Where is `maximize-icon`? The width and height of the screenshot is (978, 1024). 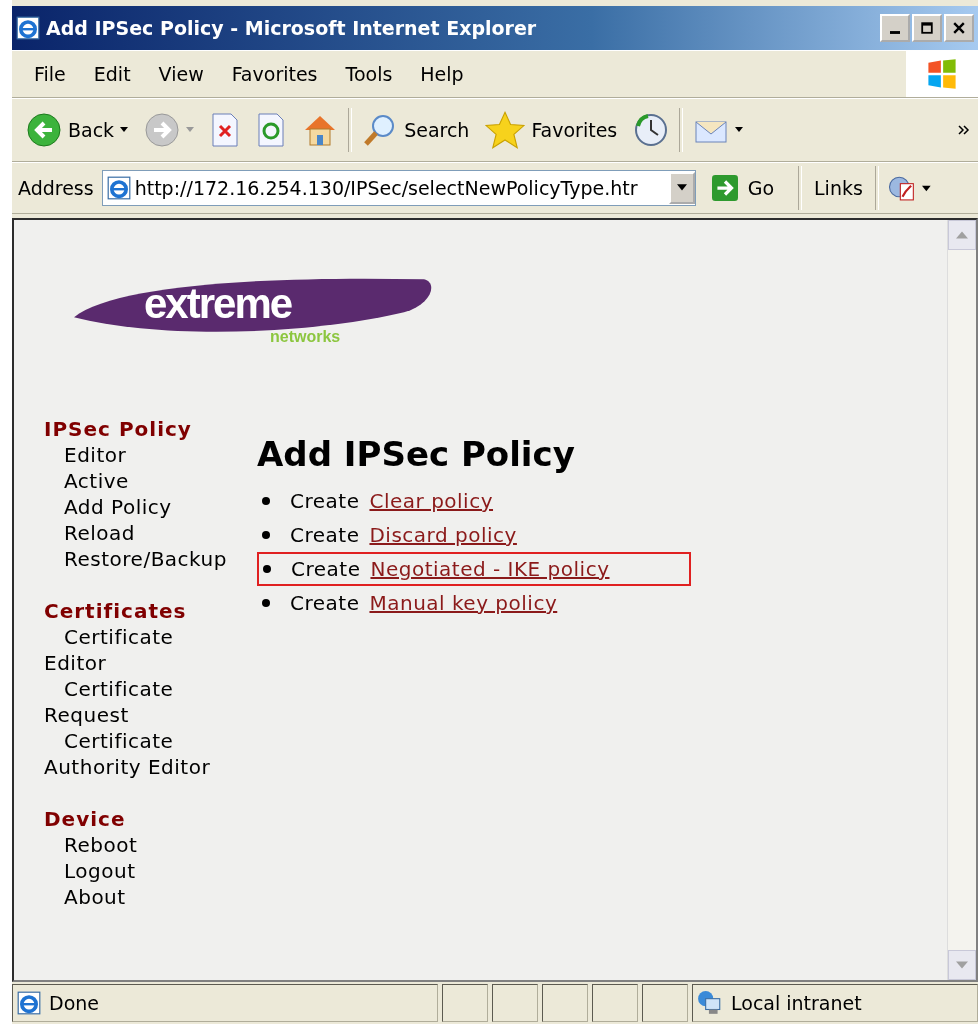
maximize-icon is located at coordinates (927, 28).